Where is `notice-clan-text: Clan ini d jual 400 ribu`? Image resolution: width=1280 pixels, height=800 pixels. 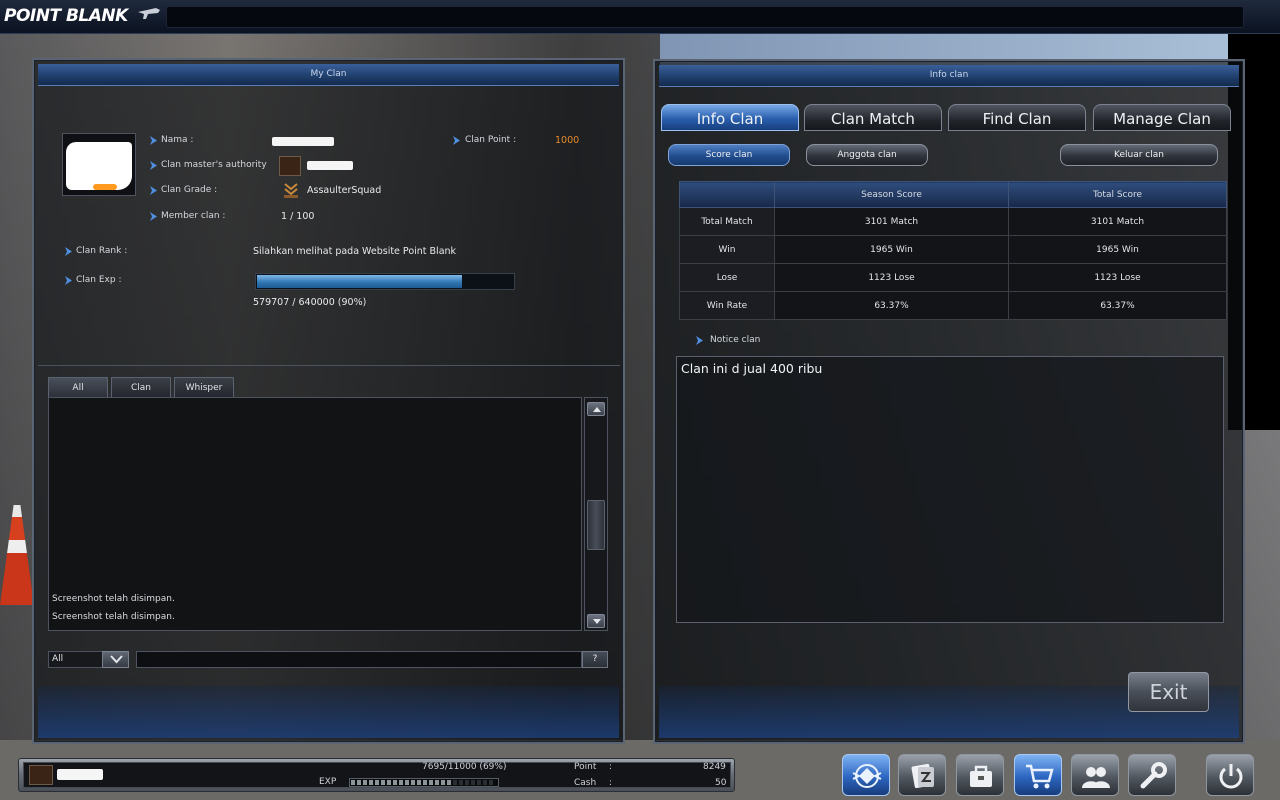
notice-clan-text: Clan ini d jual 400 ribu is located at coordinates (752, 368).